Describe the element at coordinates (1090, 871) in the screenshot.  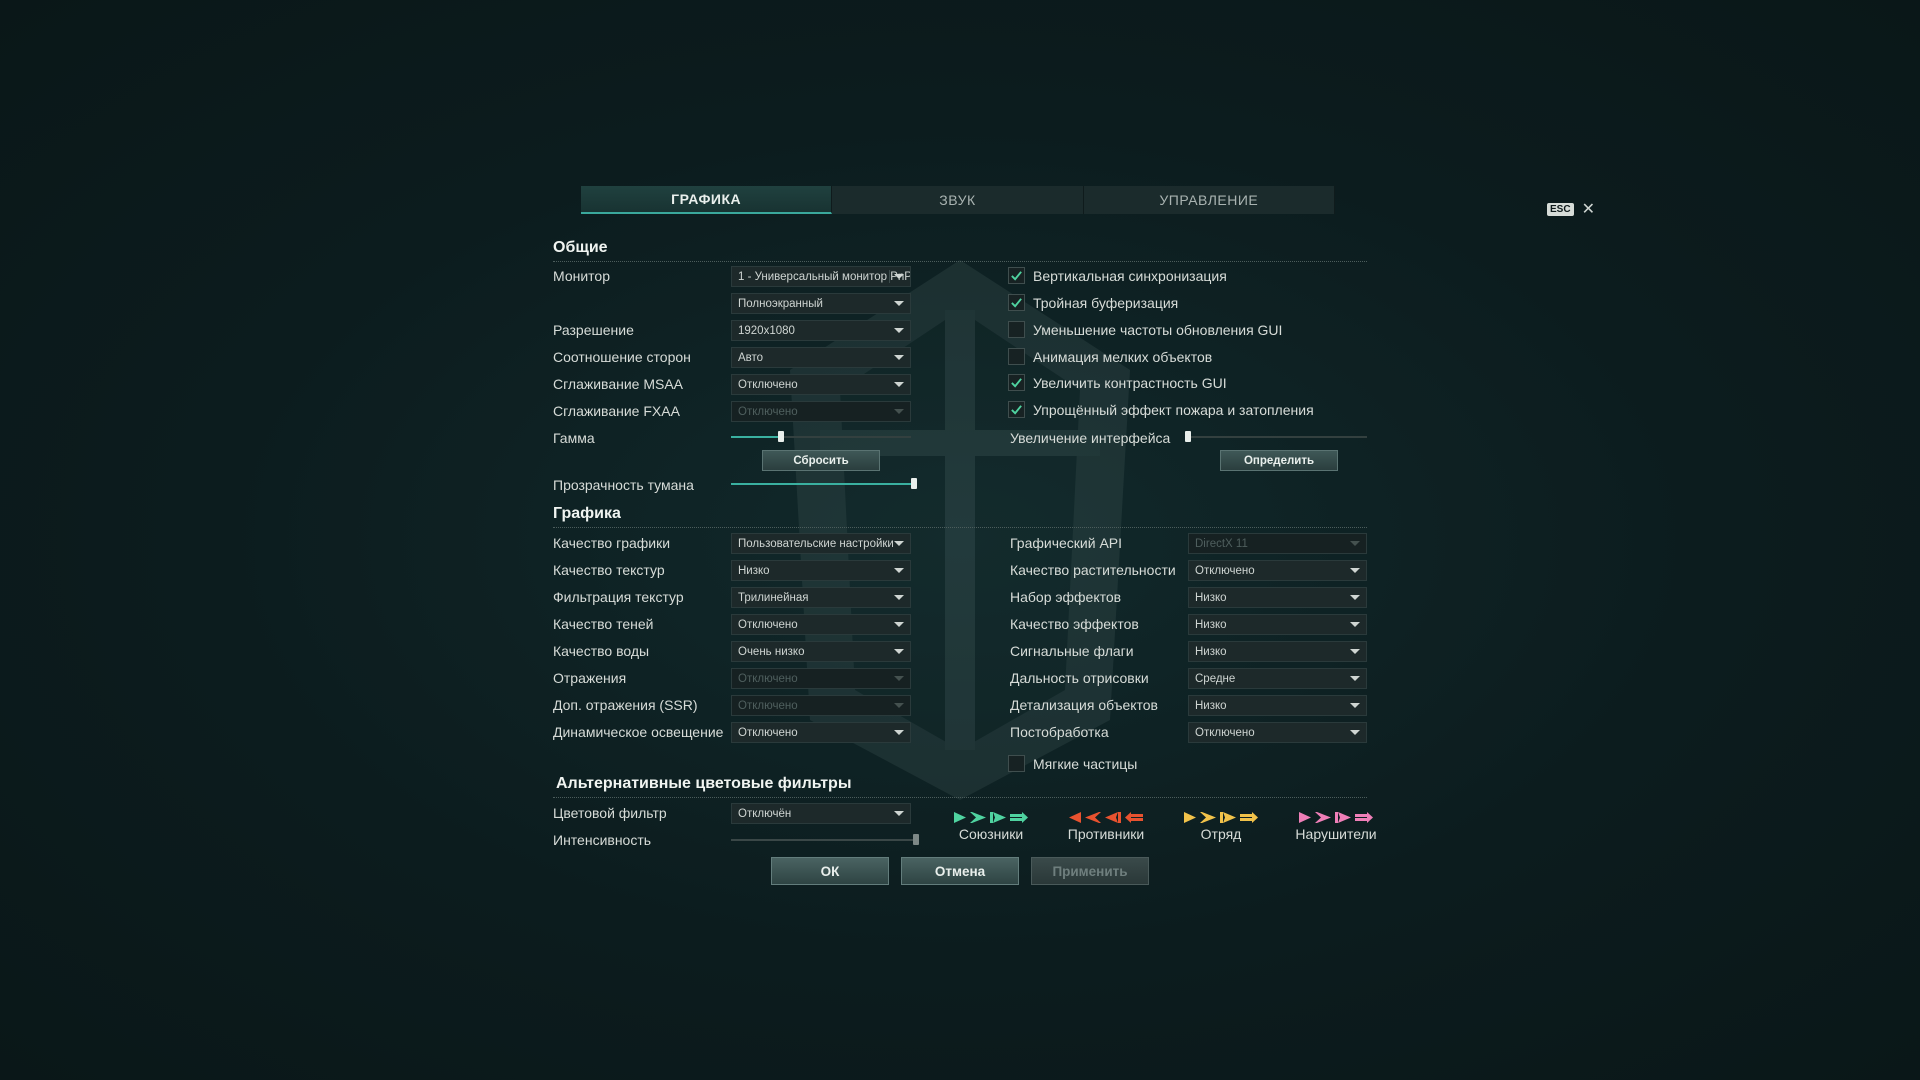
I see `apply-button: Применить` at that location.